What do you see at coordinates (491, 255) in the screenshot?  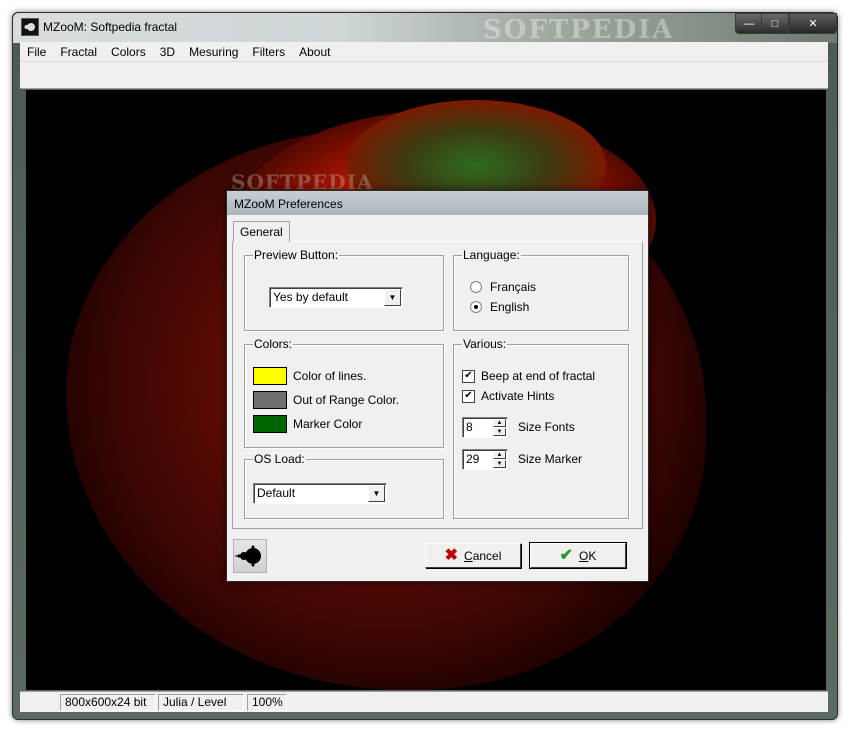 I see `language-group-label: Language:` at bounding box center [491, 255].